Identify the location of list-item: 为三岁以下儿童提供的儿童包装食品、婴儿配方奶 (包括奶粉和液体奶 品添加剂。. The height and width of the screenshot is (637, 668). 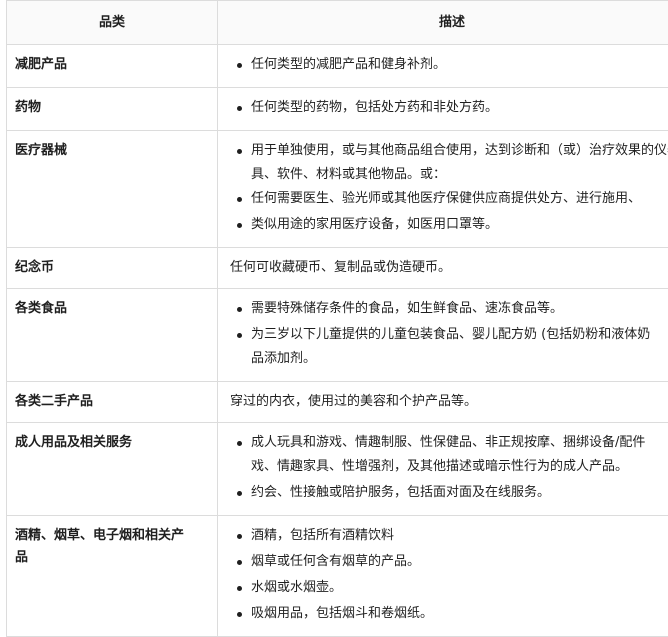
(449, 347).